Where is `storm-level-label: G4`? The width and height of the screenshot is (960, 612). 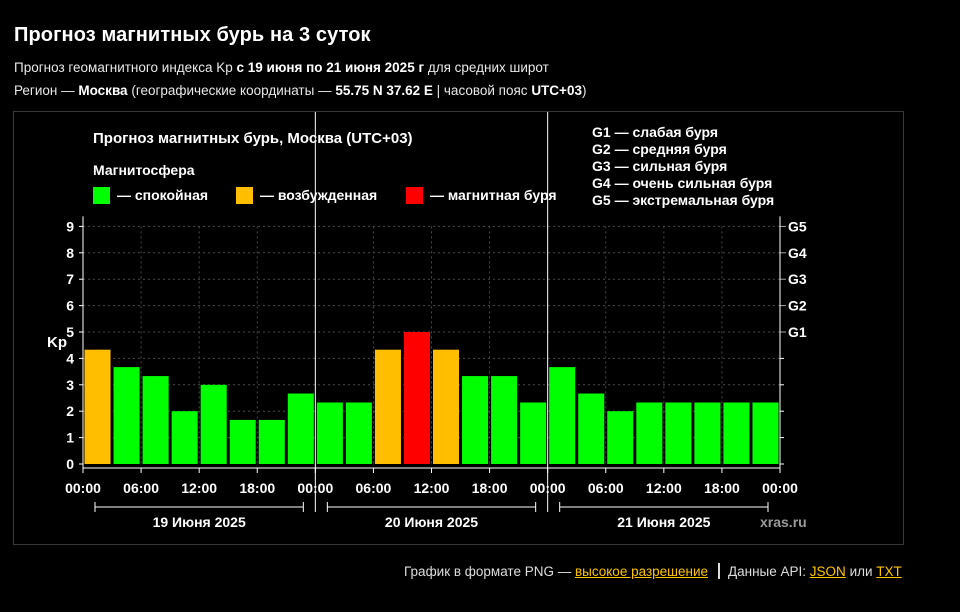
storm-level-label: G4 is located at coordinates (797, 253).